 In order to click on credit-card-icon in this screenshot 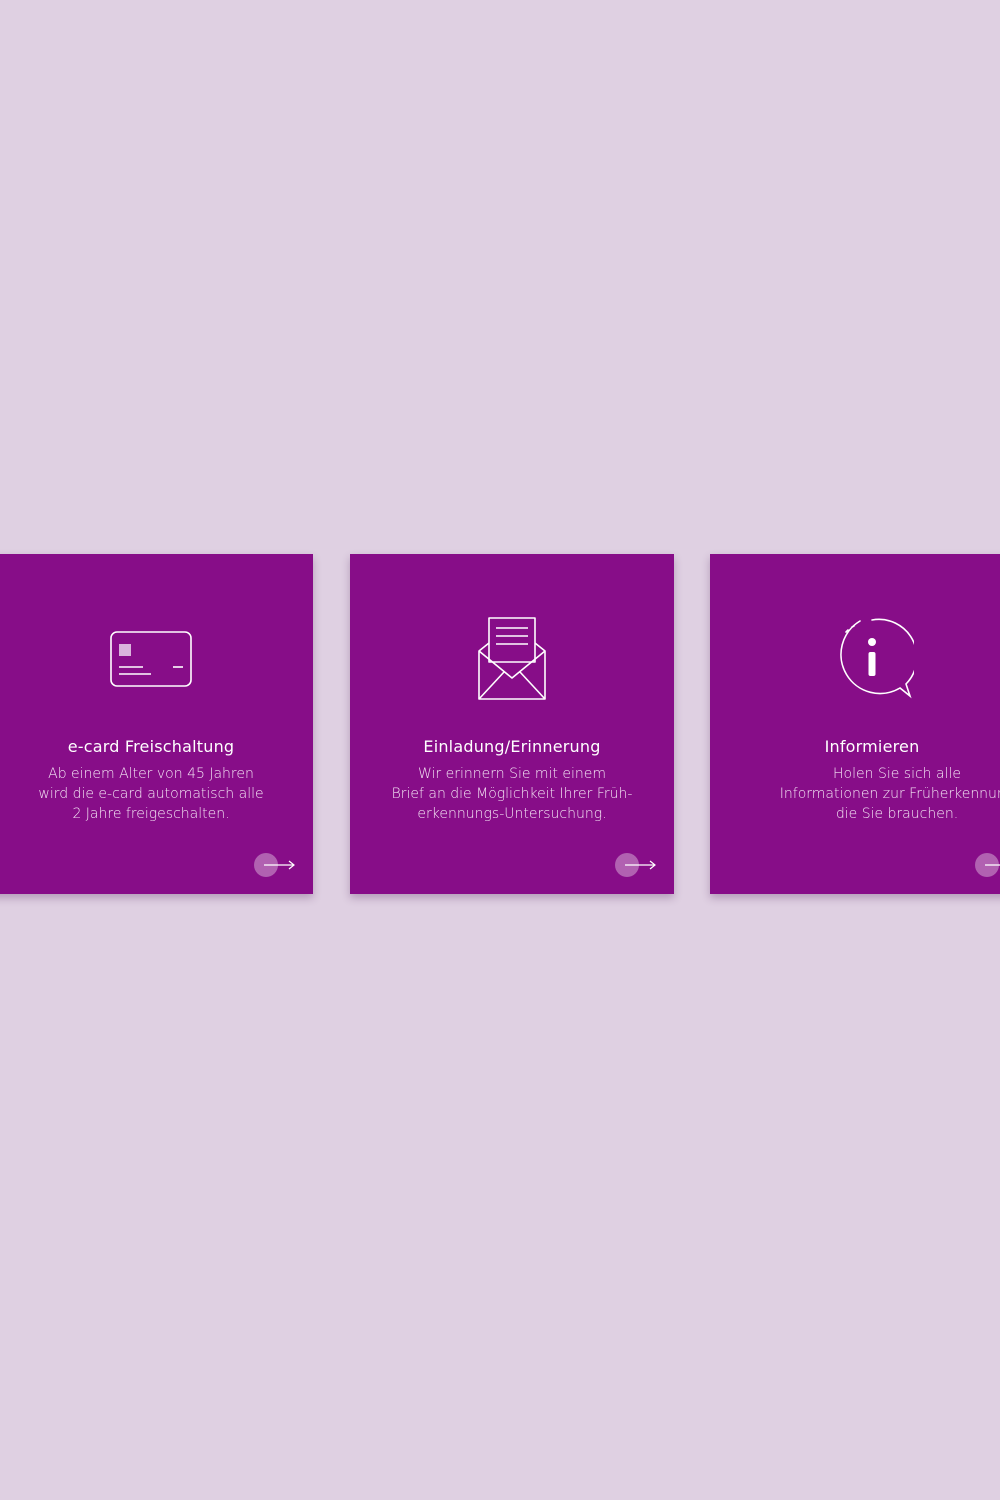, I will do `click(151, 659)`.